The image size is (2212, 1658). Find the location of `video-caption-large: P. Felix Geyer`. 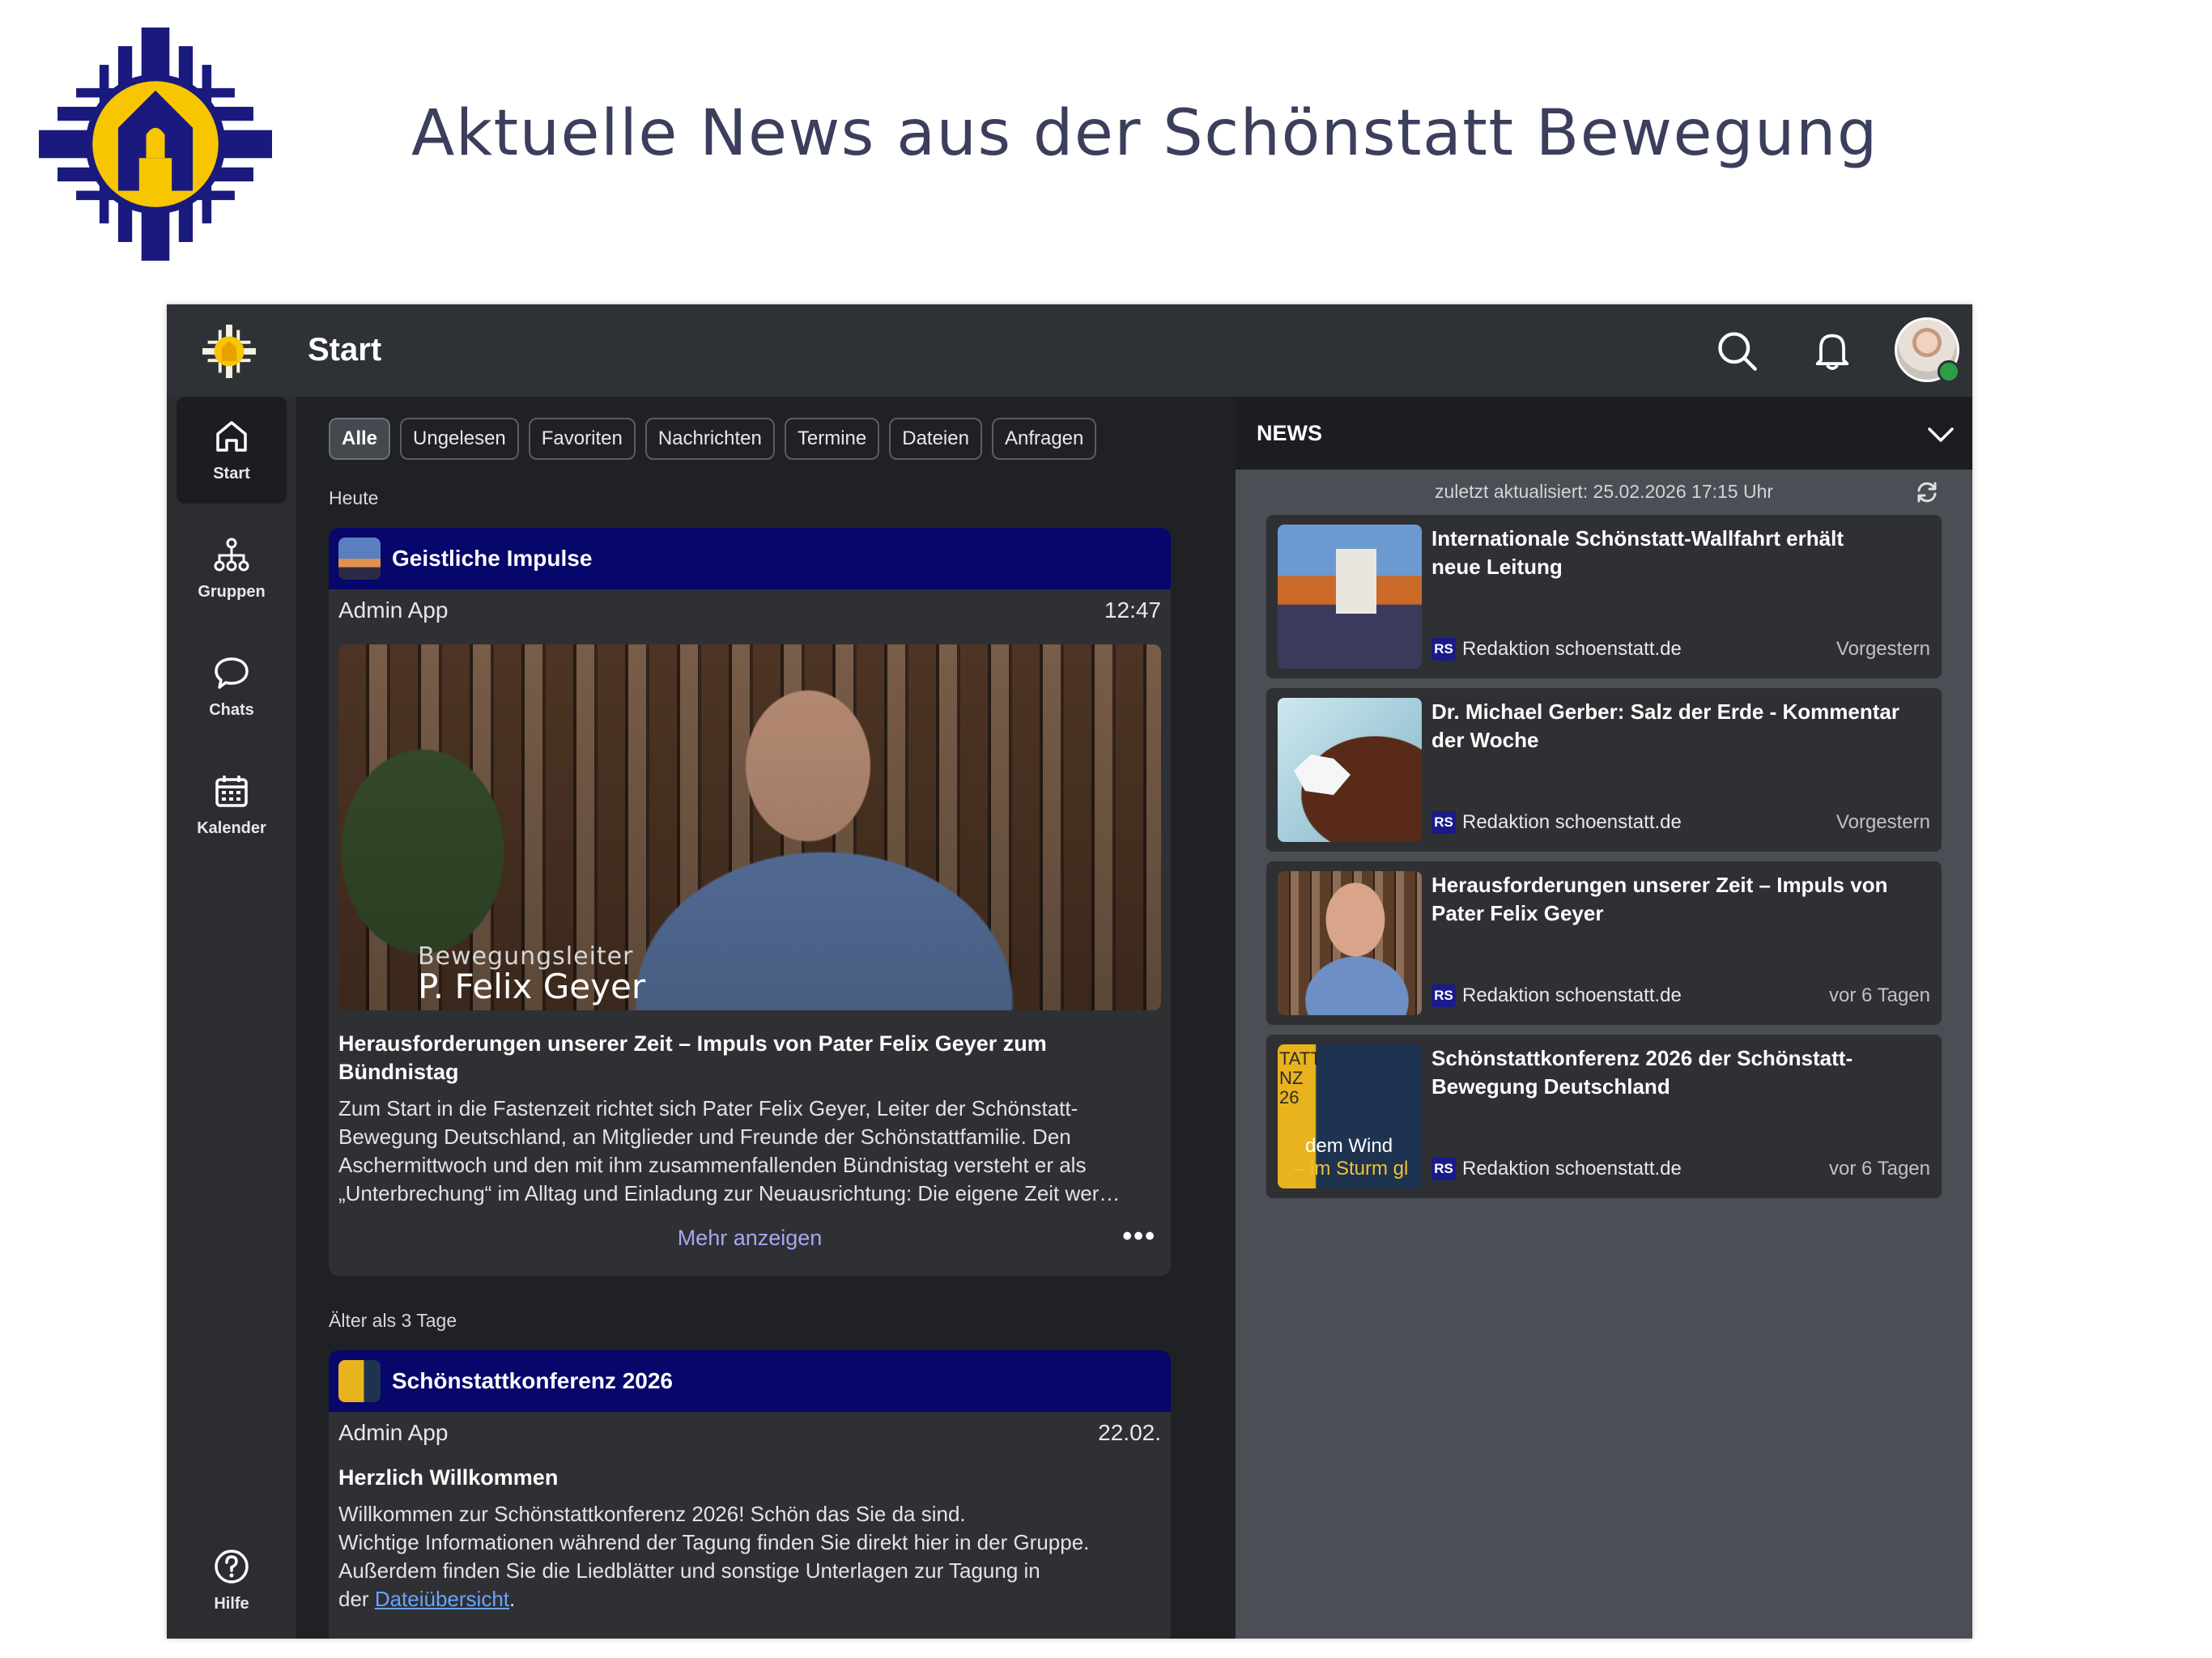

video-caption-large: P. Felix Geyer is located at coordinates (532, 986).